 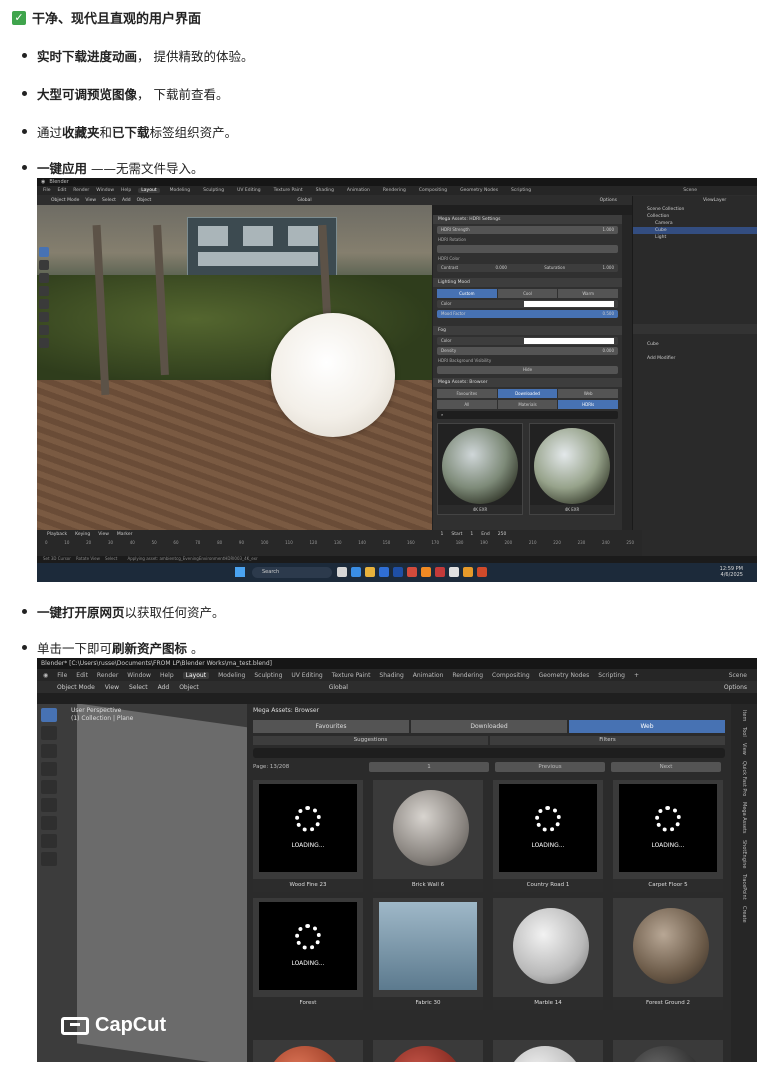 What do you see at coordinates (49, 859) in the screenshot?
I see `add-cube-tool-icon` at bounding box center [49, 859].